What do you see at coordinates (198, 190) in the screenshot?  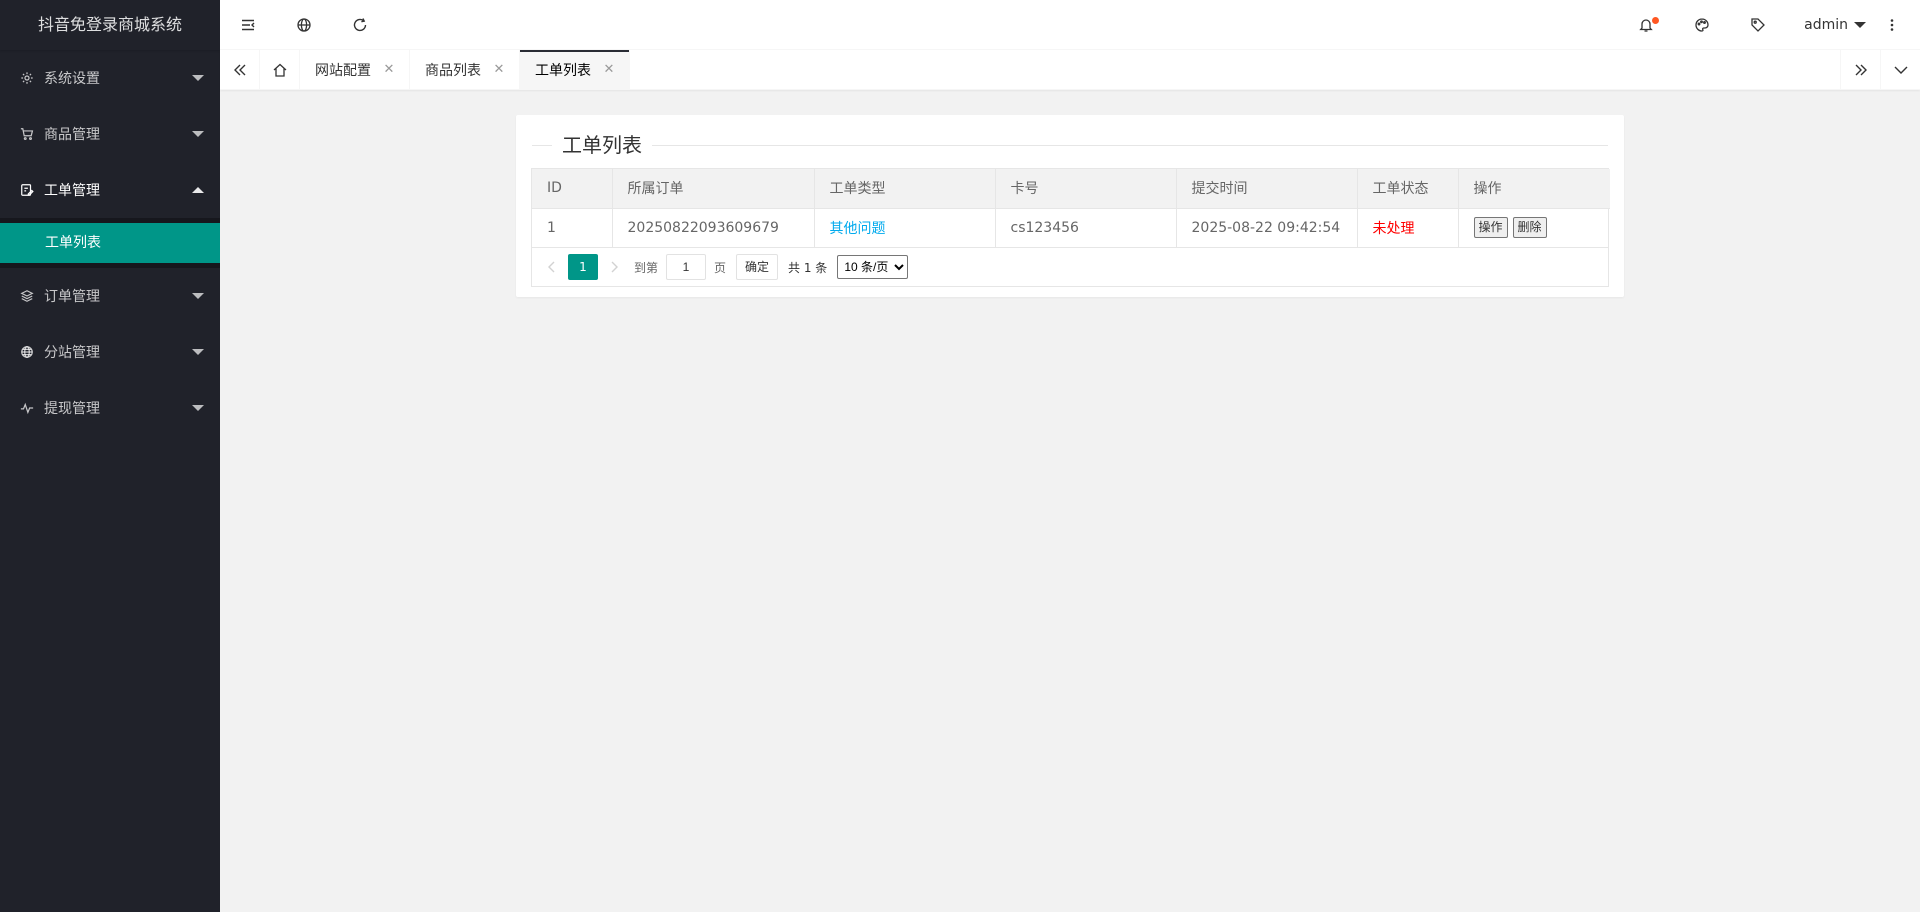 I see `chevron-up-icon` at bounding box center [198, 190].